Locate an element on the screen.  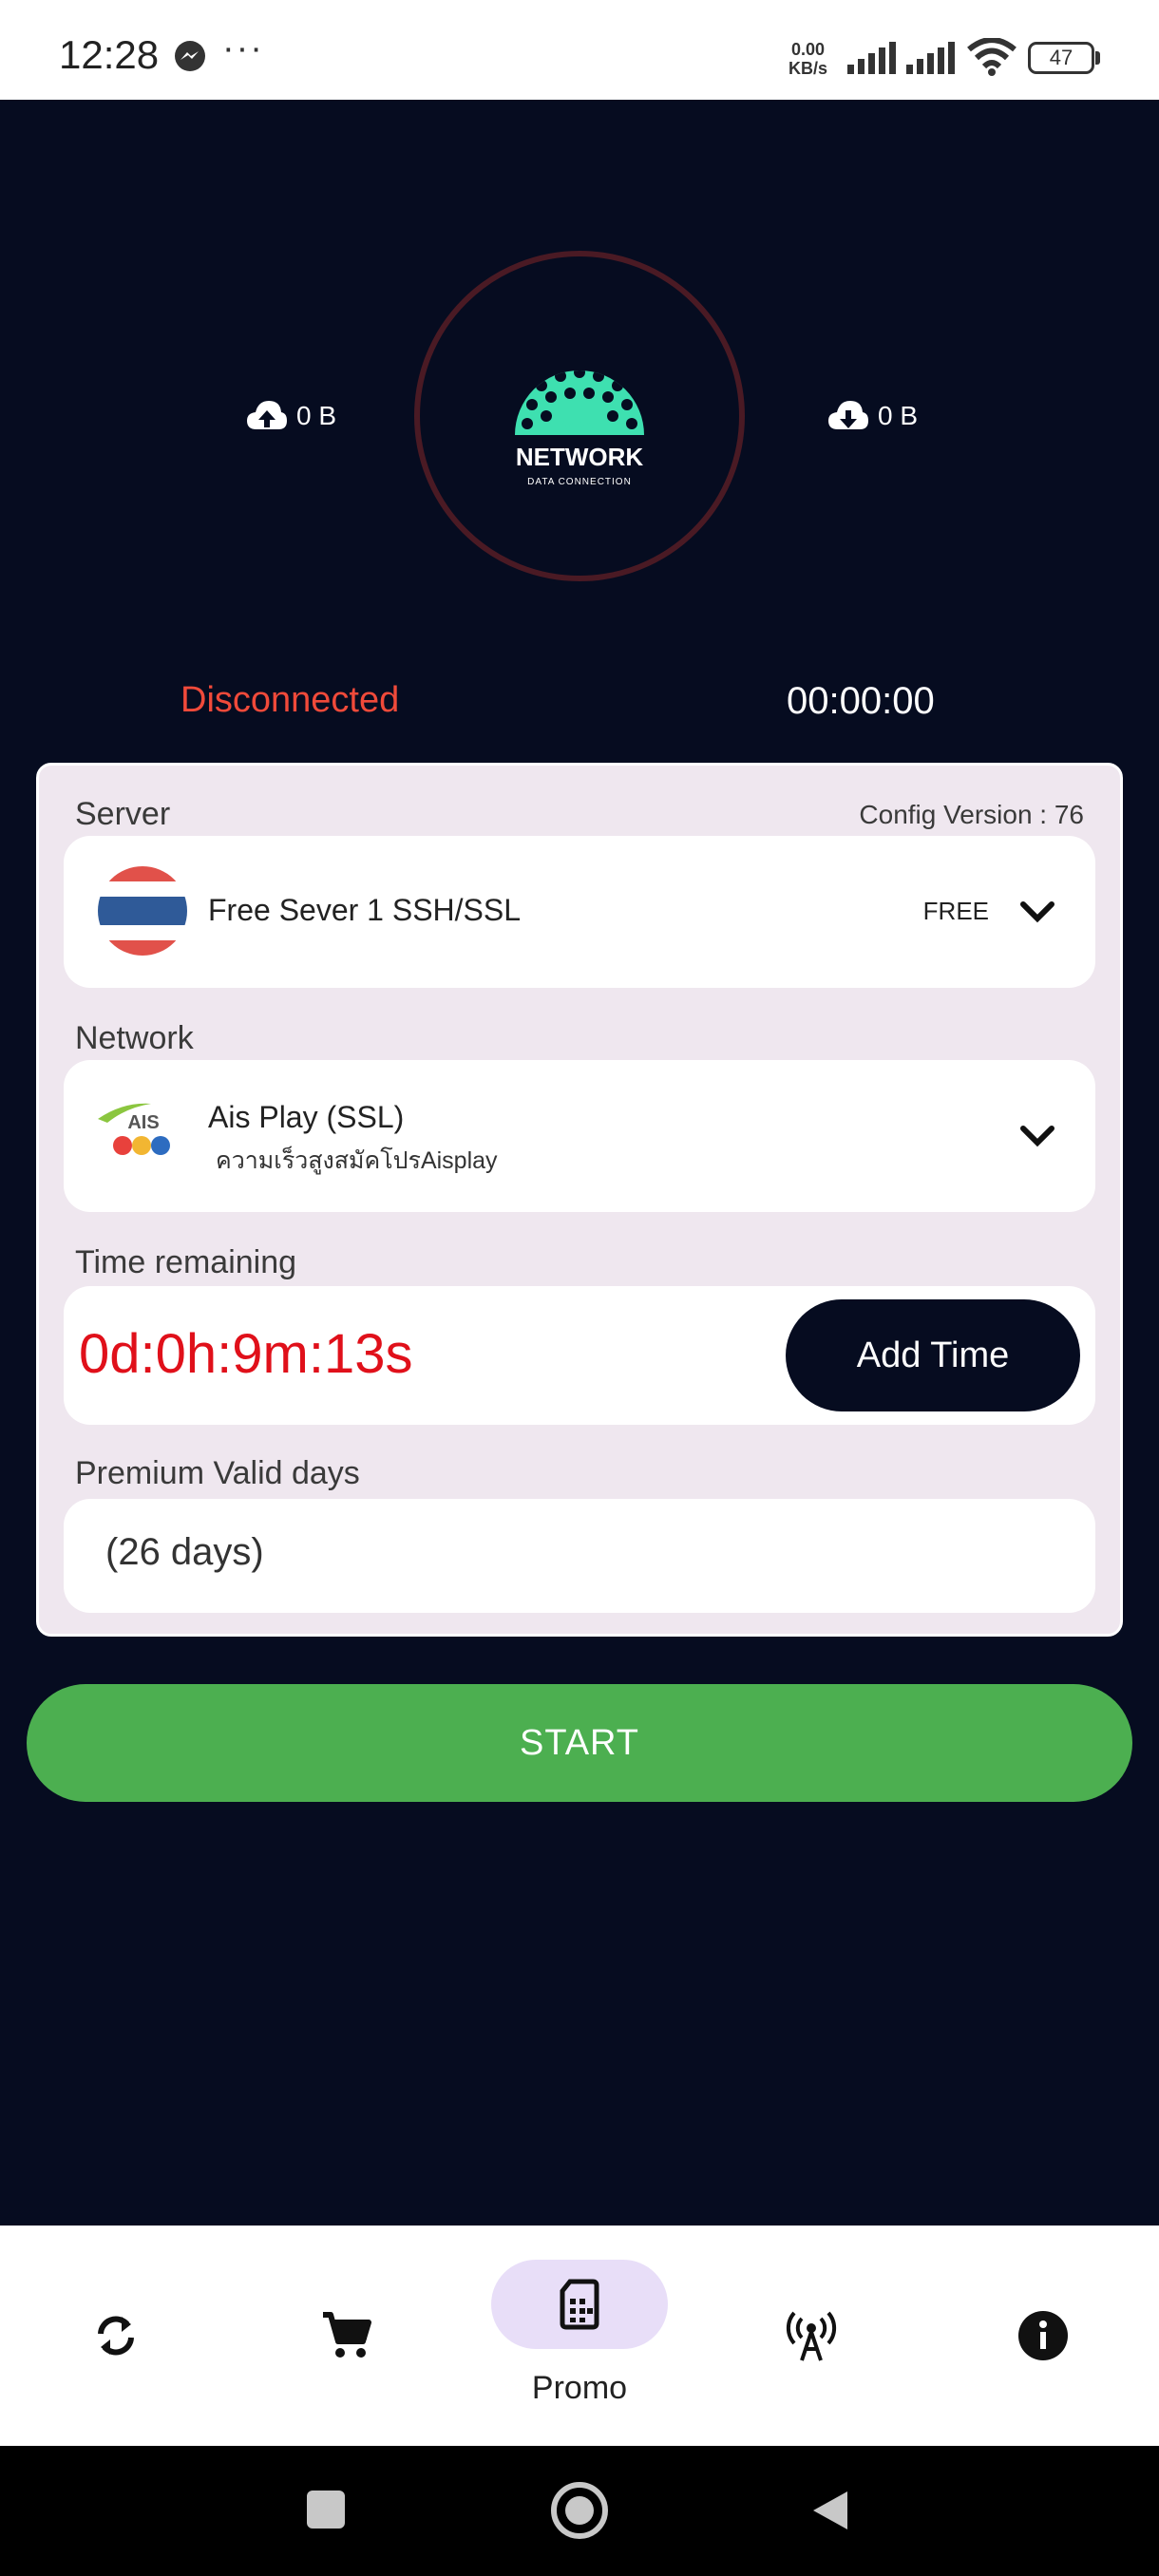
cloud-upload-icon is located at coordinates (267, 415).